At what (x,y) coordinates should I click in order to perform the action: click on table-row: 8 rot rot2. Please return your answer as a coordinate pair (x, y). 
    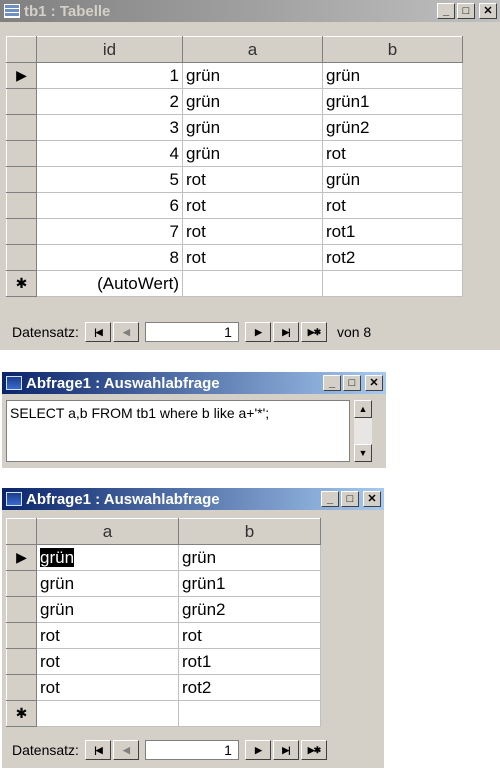
    Looking at the image, I should click on (234, 257).